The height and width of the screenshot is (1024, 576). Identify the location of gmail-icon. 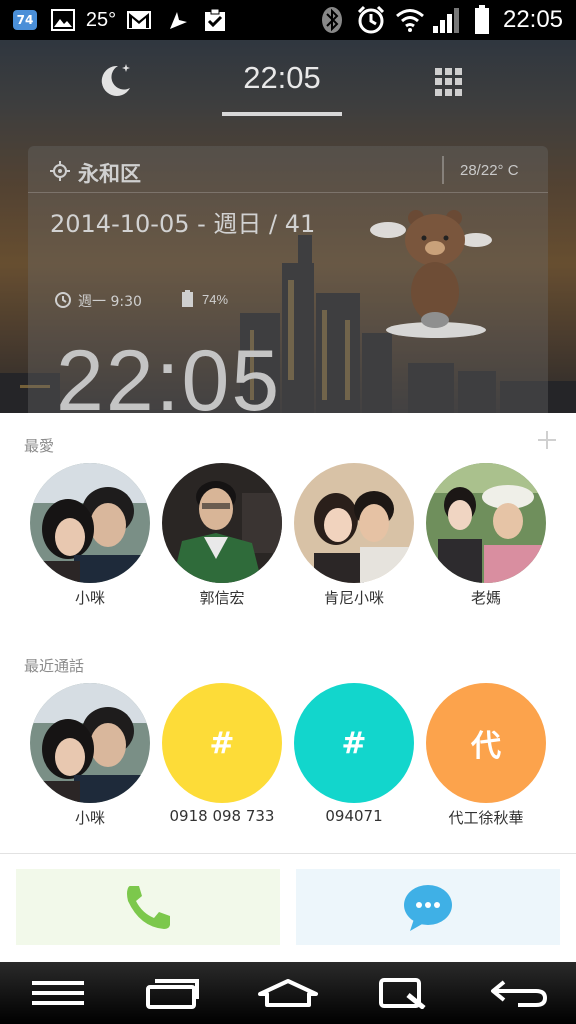
(139, 20).